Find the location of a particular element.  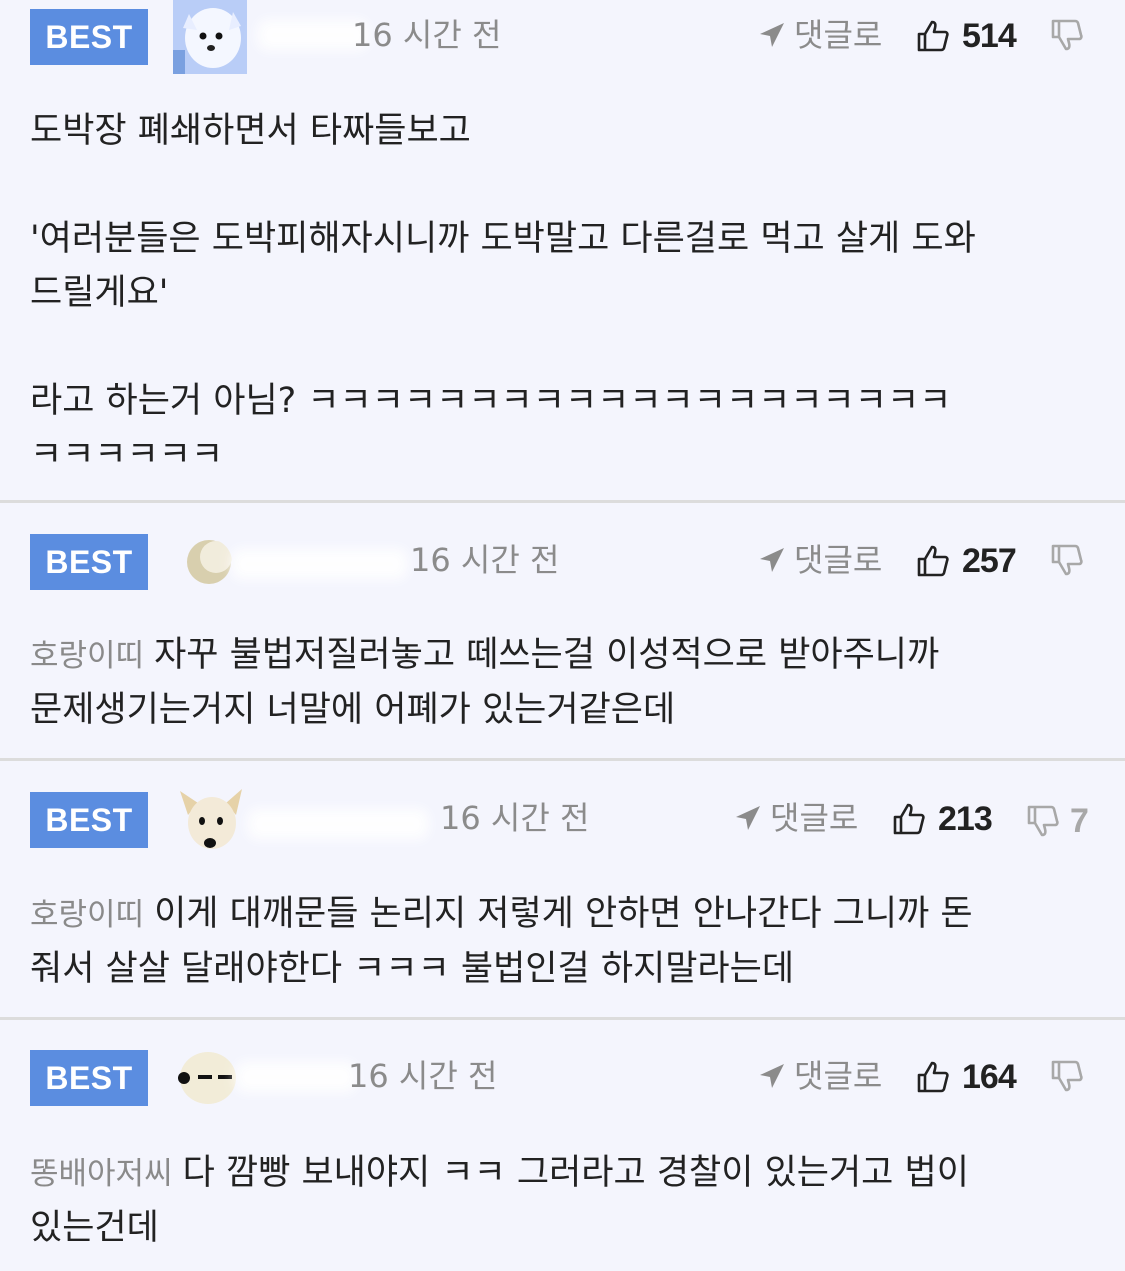

like-button: 514 is located at coordinates (966, 36).